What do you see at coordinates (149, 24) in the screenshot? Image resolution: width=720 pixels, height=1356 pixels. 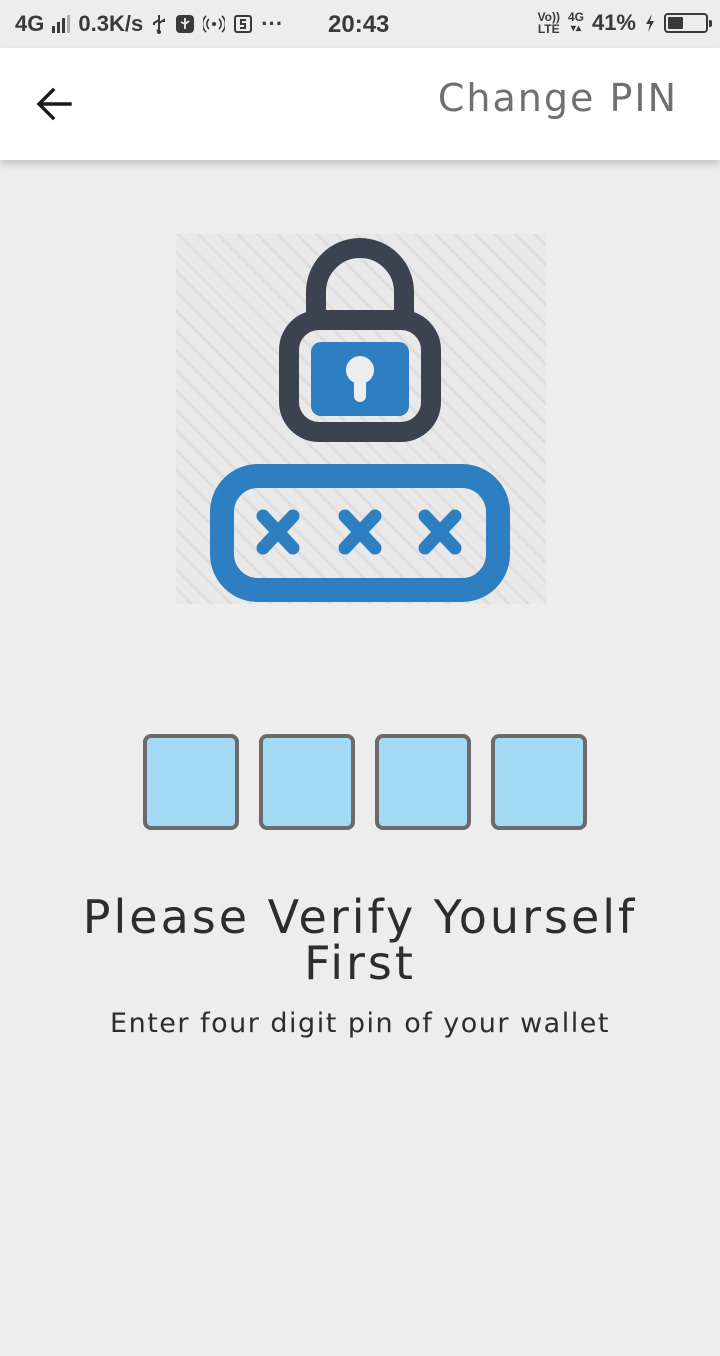 I see `status-left: 4G 0.3K/s ···` at bounding box center [149, 24].